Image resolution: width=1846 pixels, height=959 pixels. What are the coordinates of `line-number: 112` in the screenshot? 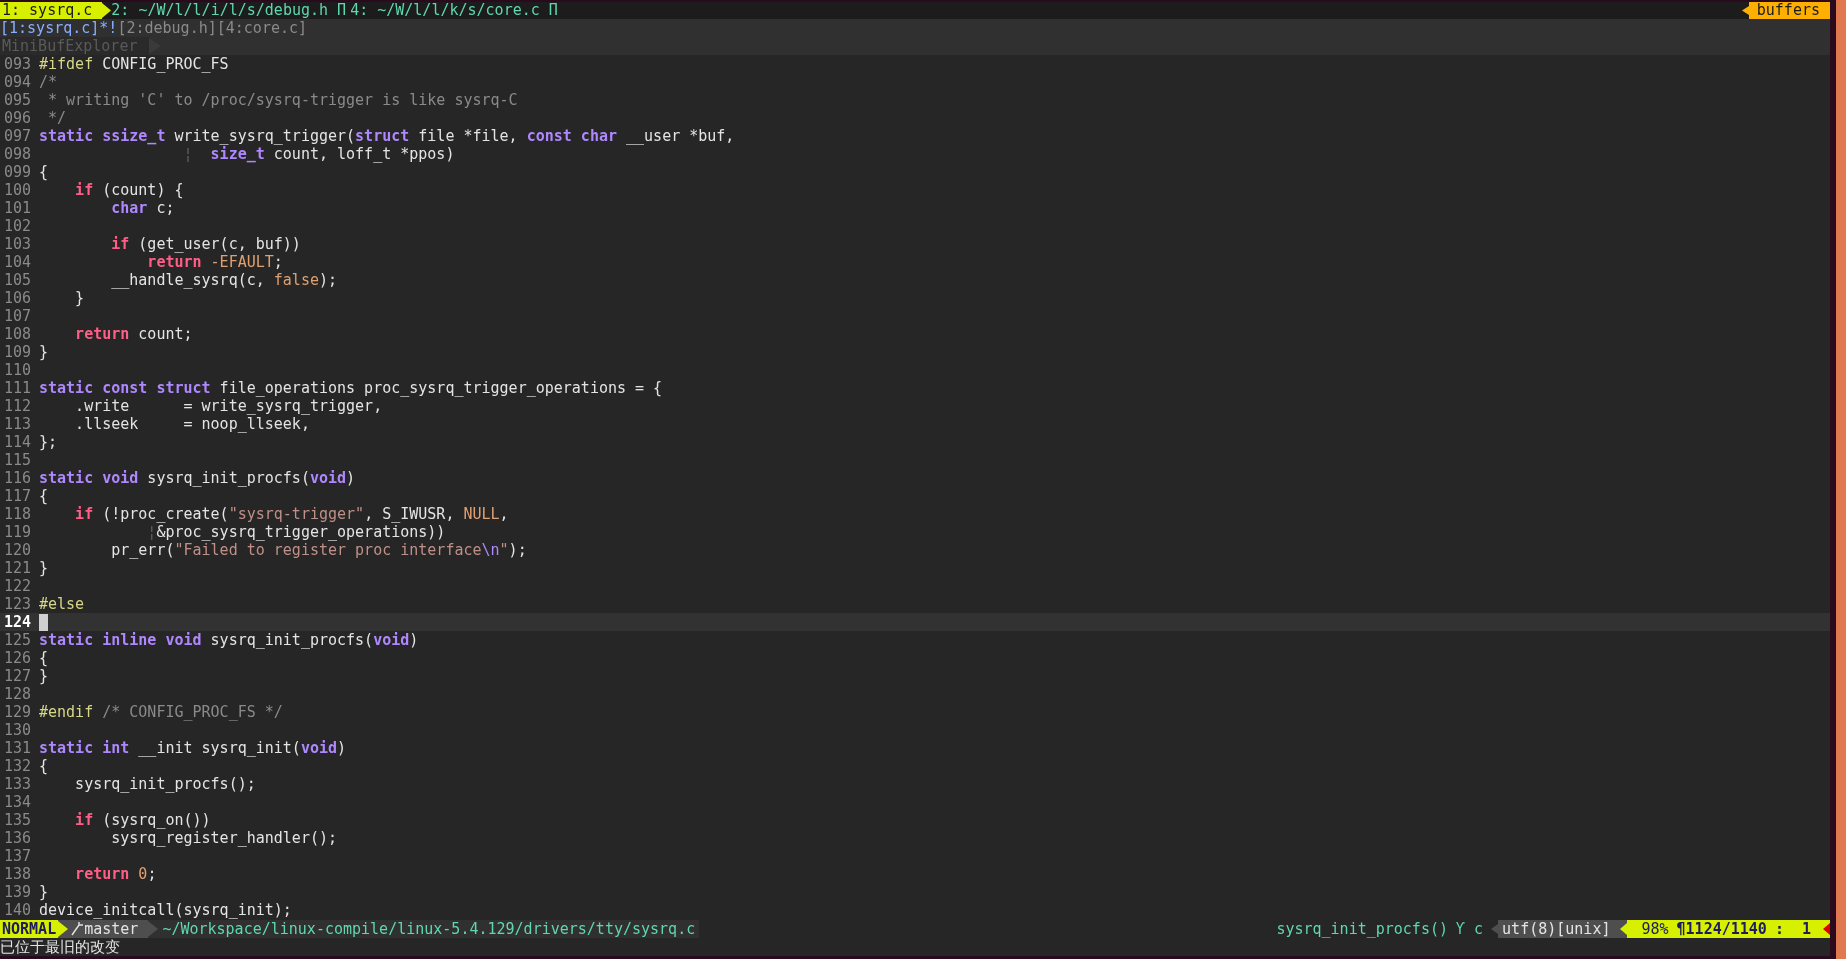 It's located at (16, 406).